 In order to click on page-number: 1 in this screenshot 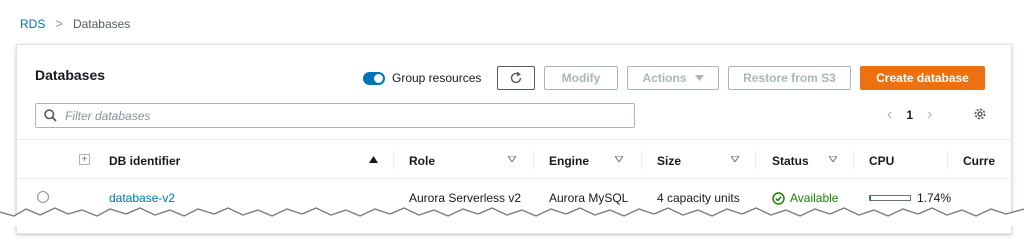, I will do `click(909, 115)`.